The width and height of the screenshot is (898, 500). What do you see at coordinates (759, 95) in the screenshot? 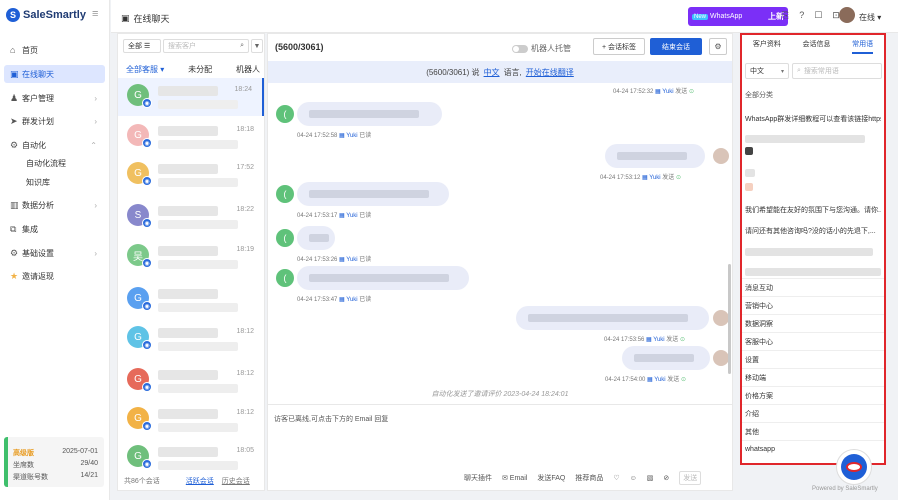
I see `category-heading: 全部分类` at bounding box center [759, 95].